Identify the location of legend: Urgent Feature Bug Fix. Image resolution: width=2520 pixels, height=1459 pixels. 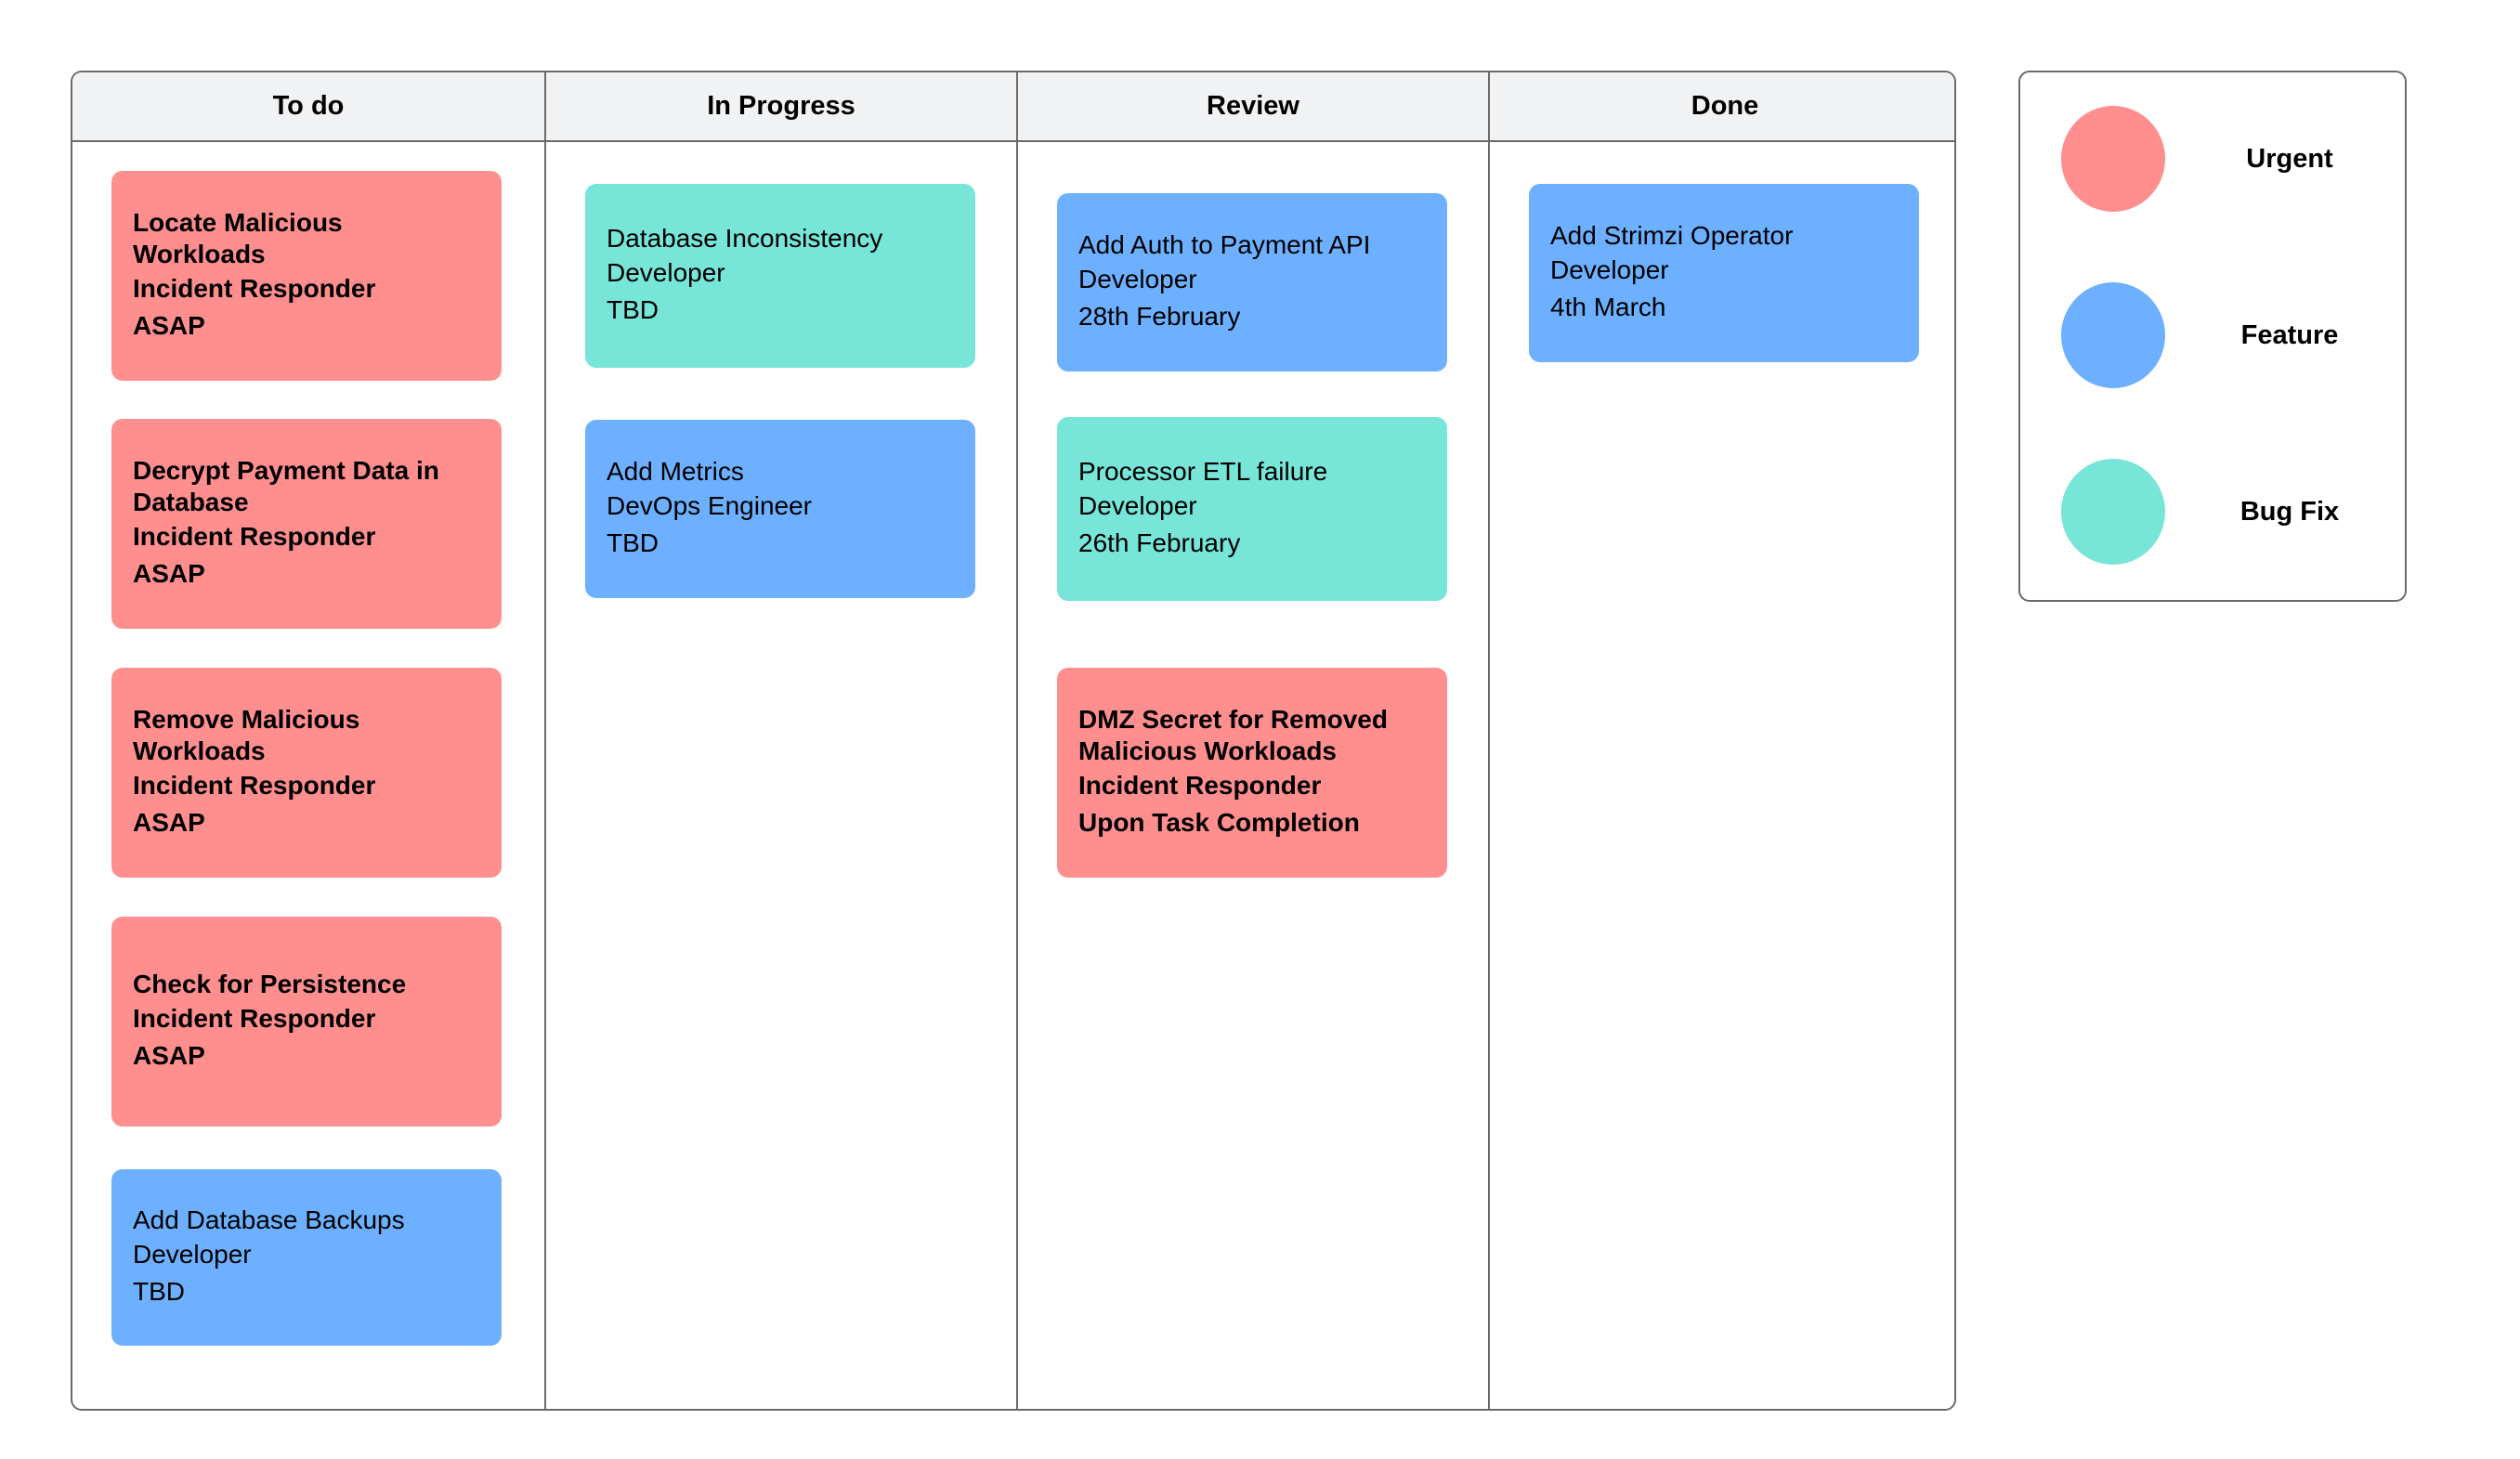
(2212, 336).